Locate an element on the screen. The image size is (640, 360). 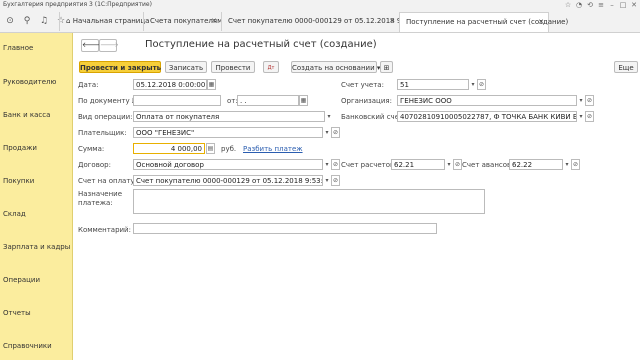
menu-icon: ≡ is located at coordinates (601, 5).